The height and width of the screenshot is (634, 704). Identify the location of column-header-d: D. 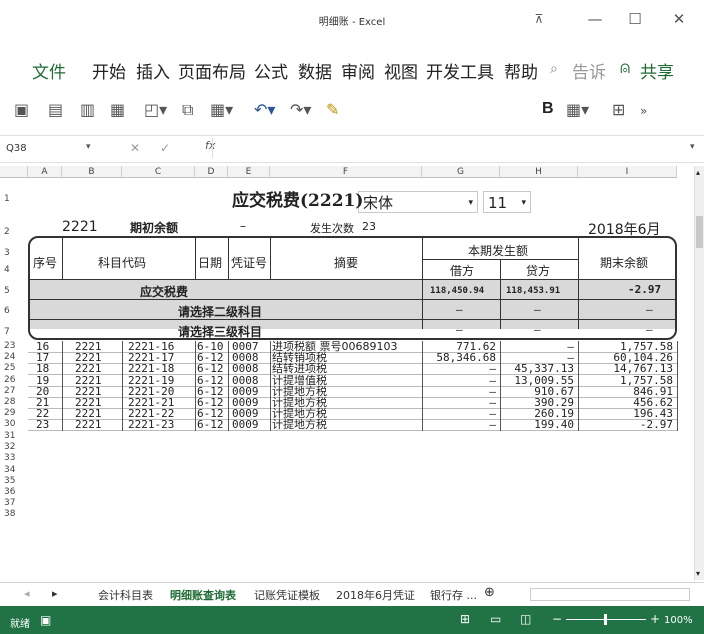
(211, 172).